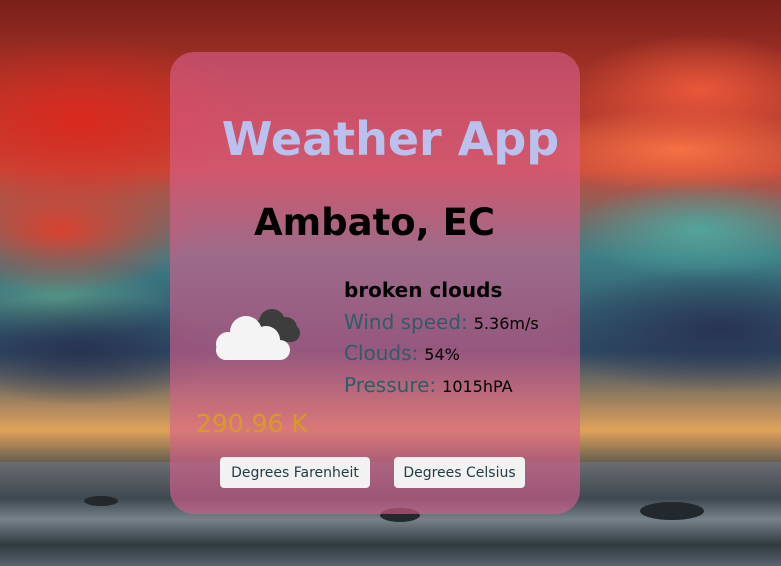 This screenshot has height=566, width=781. What do you see at coordinates (390, 139) in the screenshot?
I see `app-title: Weather App` at bounding box center [390, 139].